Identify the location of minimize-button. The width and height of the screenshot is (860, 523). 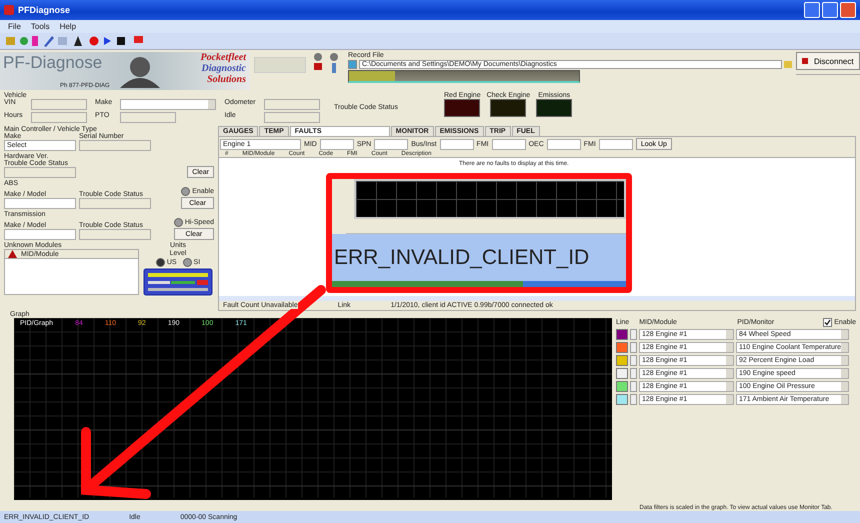
(812, 10).